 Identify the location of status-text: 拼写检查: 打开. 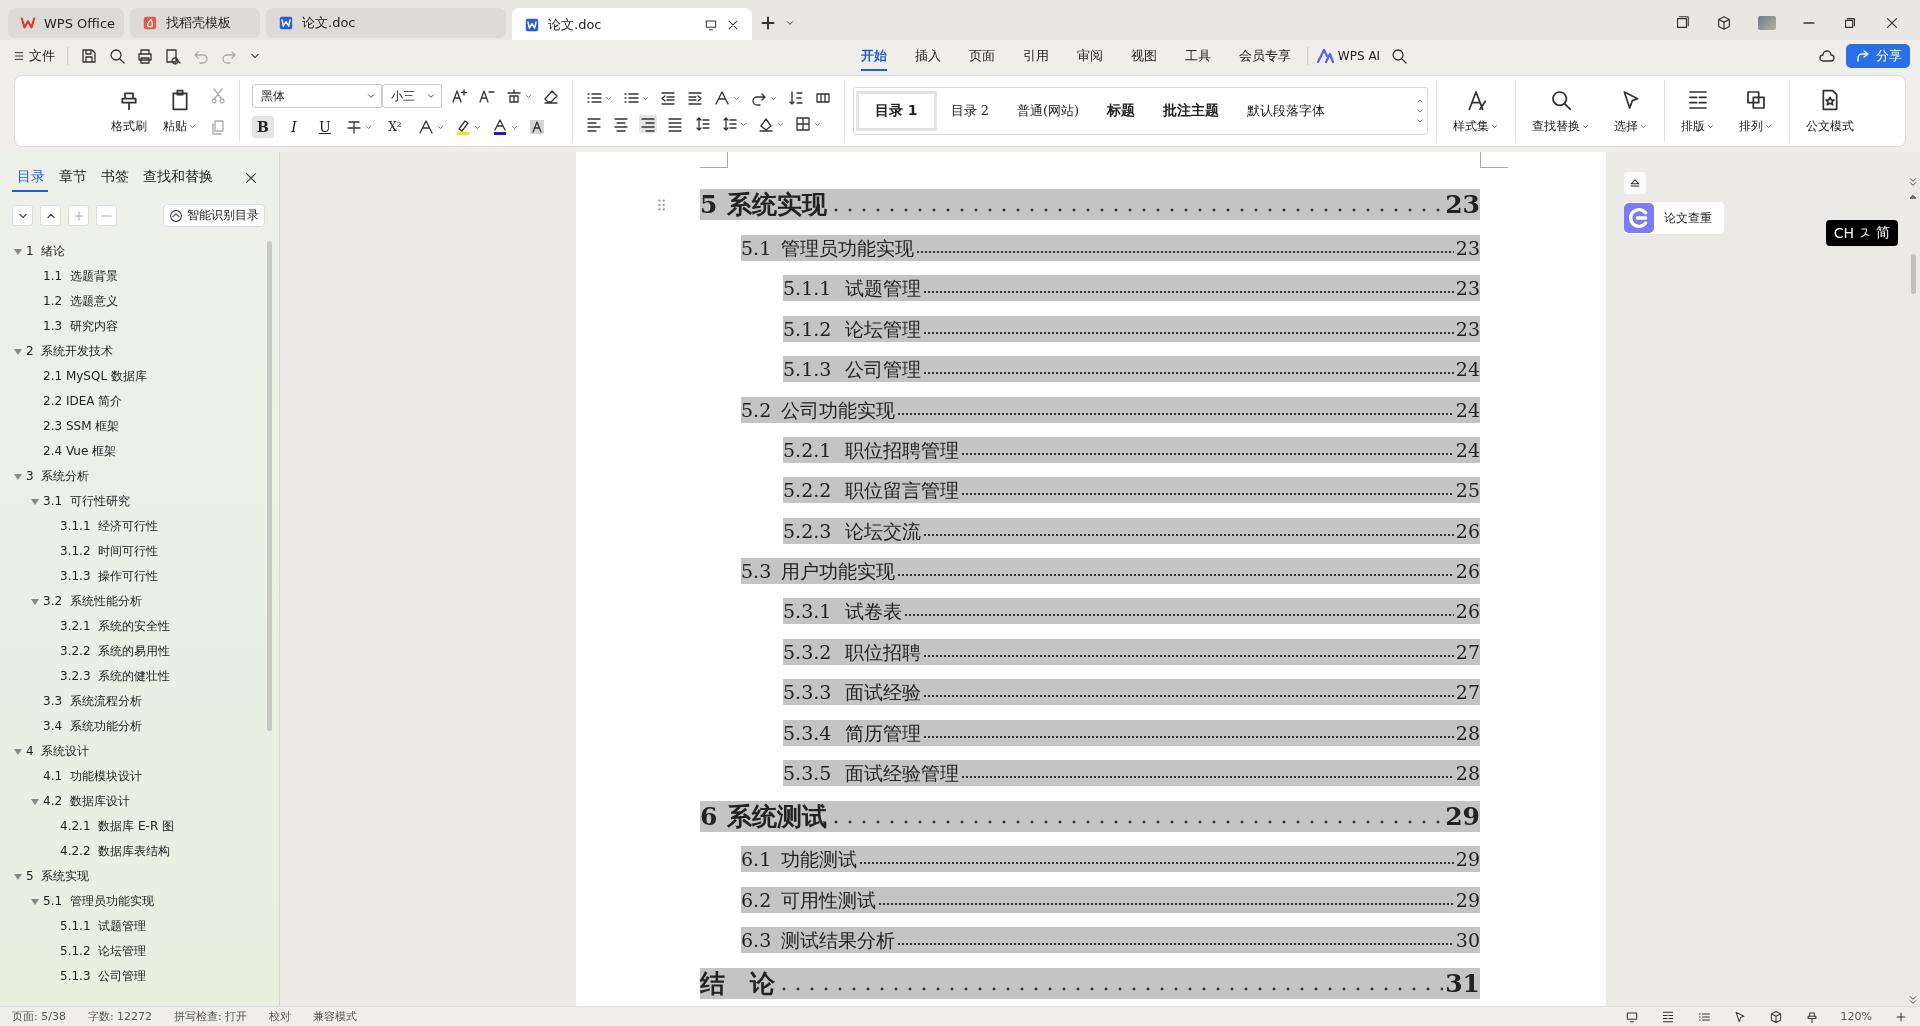
(211, 1016).